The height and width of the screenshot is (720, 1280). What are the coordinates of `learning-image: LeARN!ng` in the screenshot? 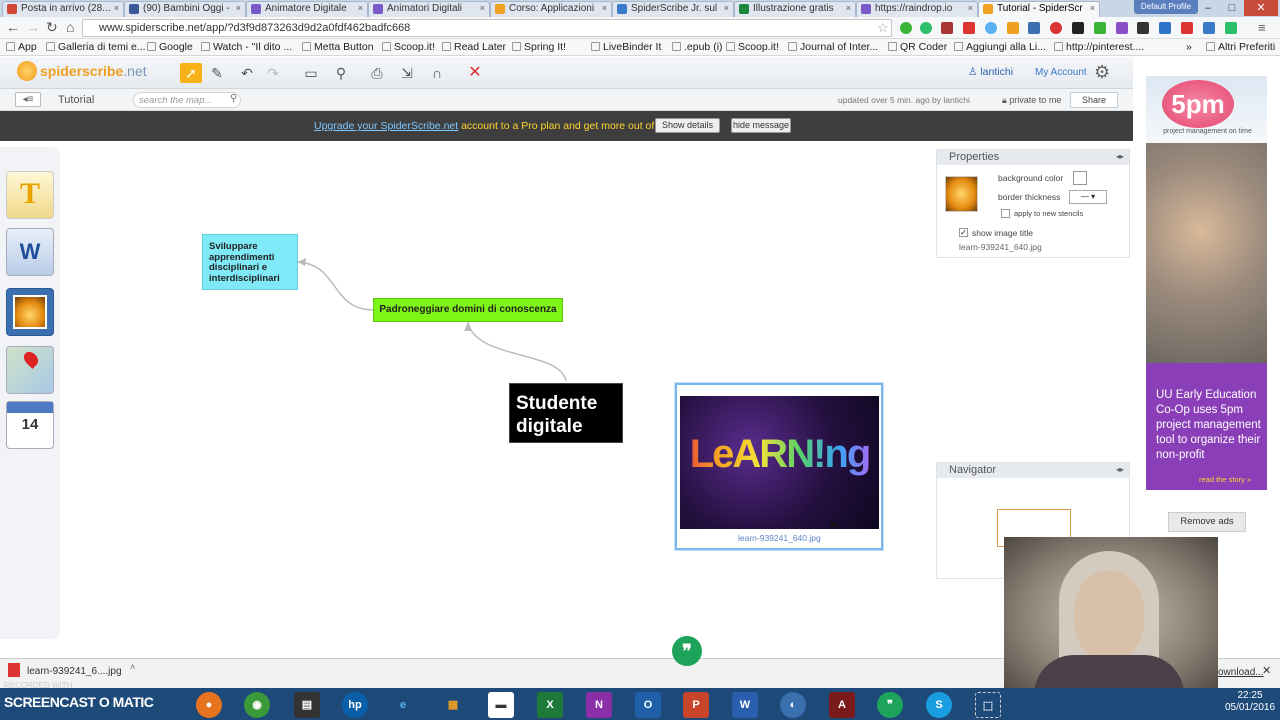 It's located at (779, 462).